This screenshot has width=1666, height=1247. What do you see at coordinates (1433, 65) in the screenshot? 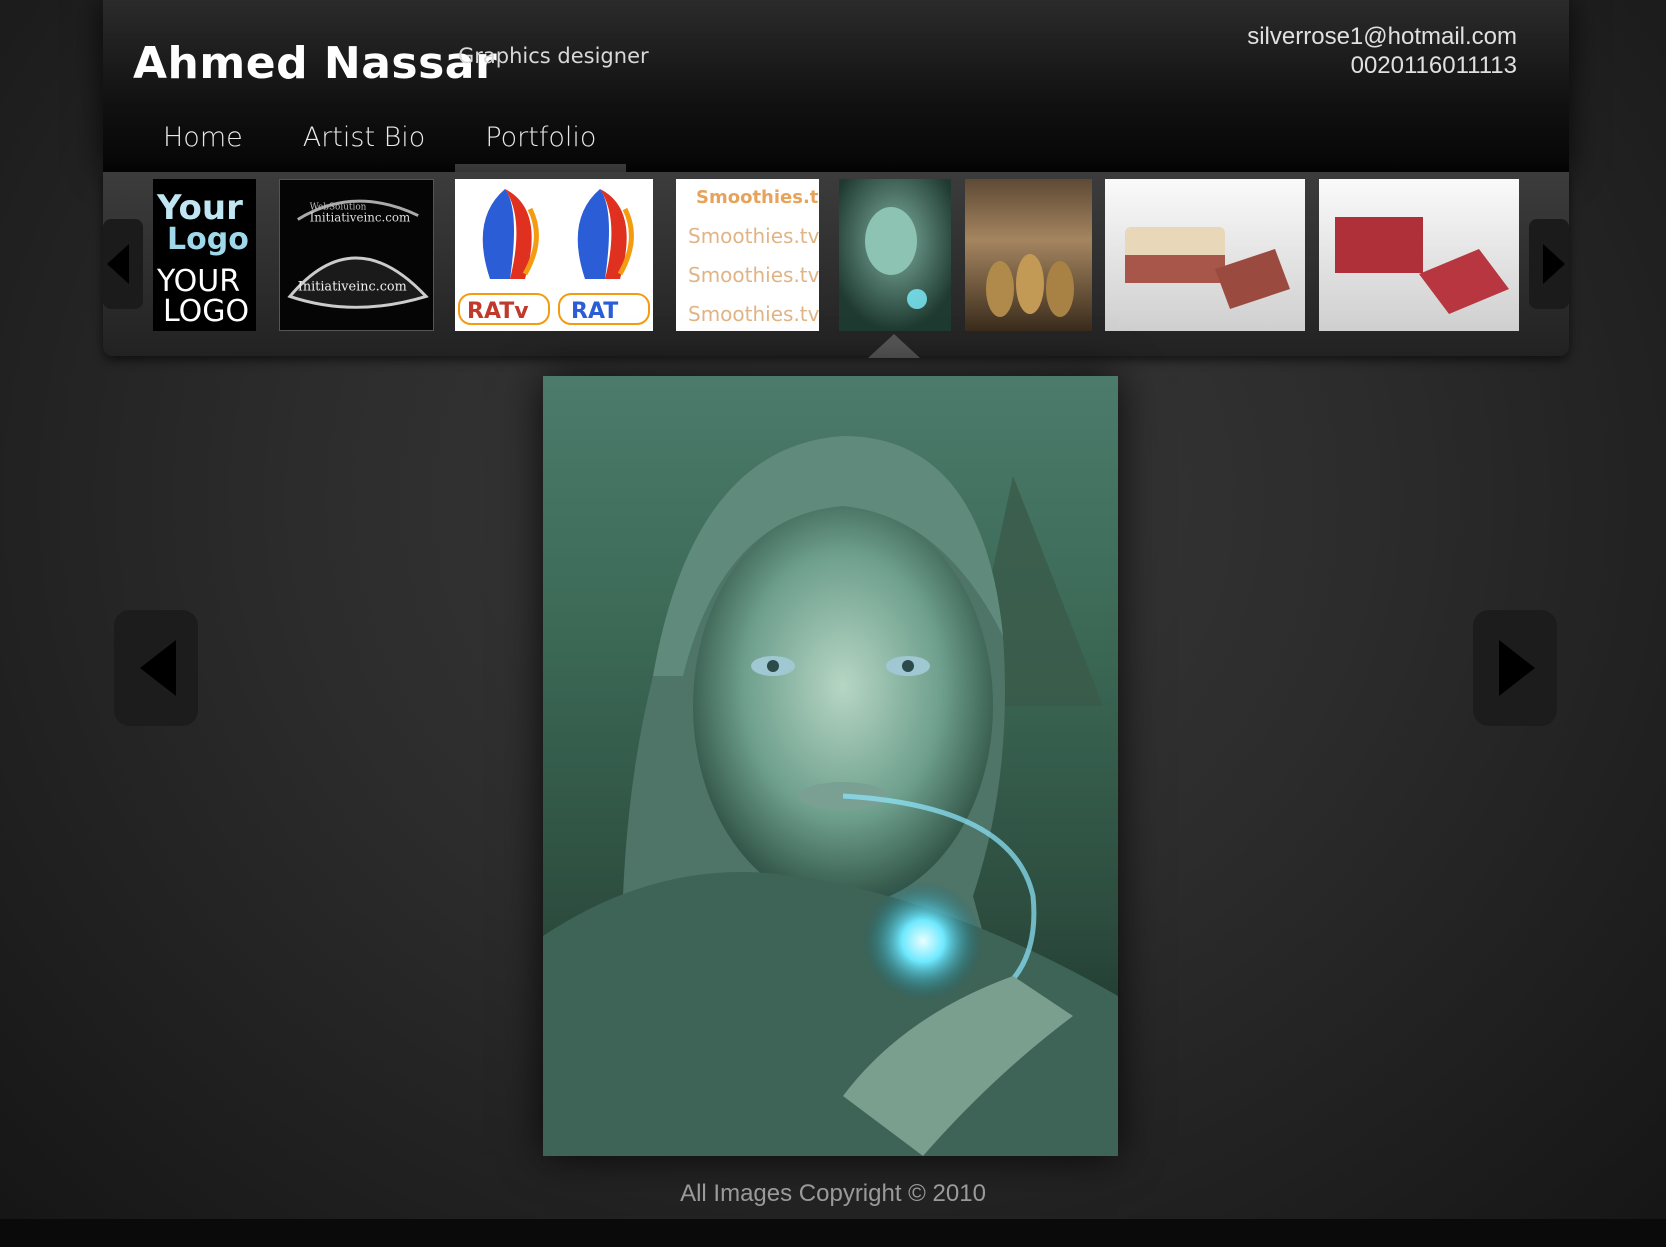
I see `contact-phone: 0020116011113` at bounding box center [1433, 65].